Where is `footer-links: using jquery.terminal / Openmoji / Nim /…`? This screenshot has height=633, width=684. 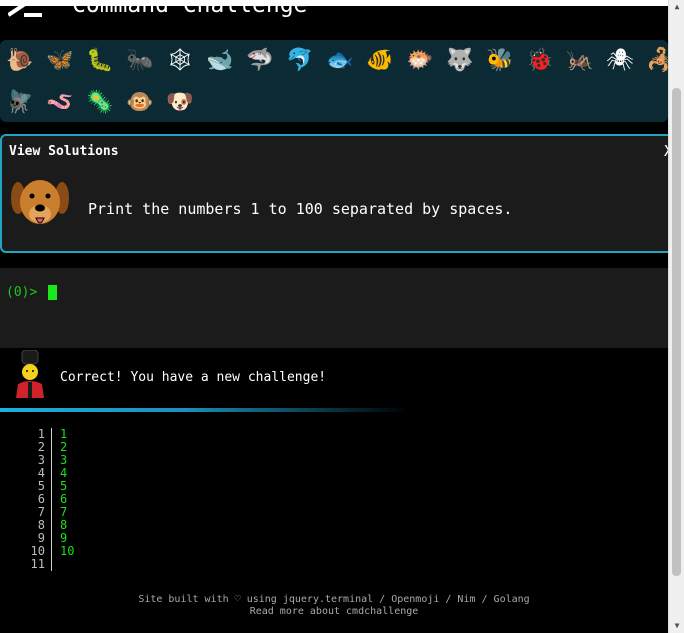
footer-links: using jquery.terminal / Openmoji / Nim /… is located at coordinates (388, 599).